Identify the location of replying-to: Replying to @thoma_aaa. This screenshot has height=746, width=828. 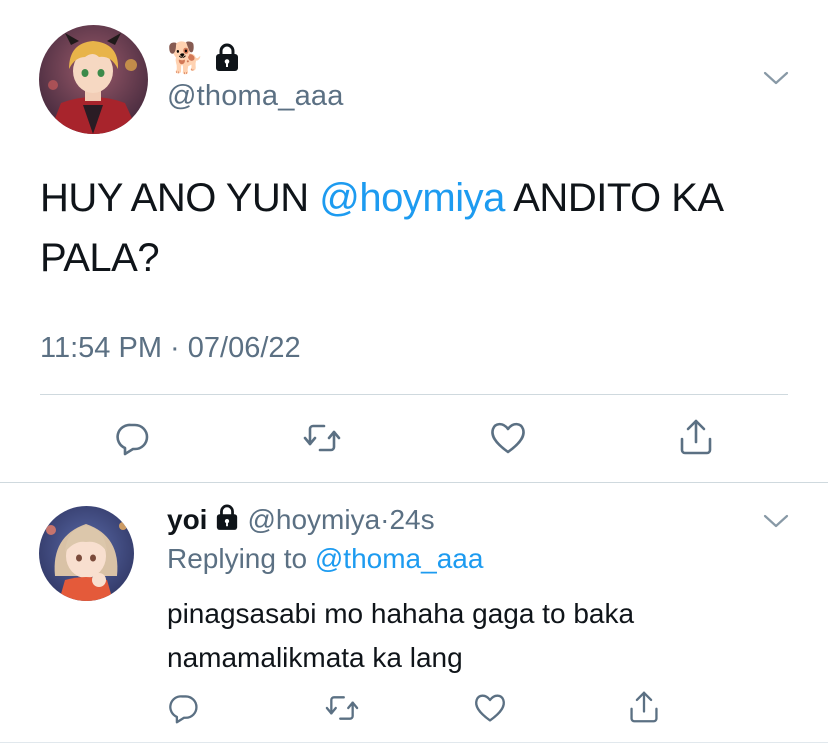
(325, 559).